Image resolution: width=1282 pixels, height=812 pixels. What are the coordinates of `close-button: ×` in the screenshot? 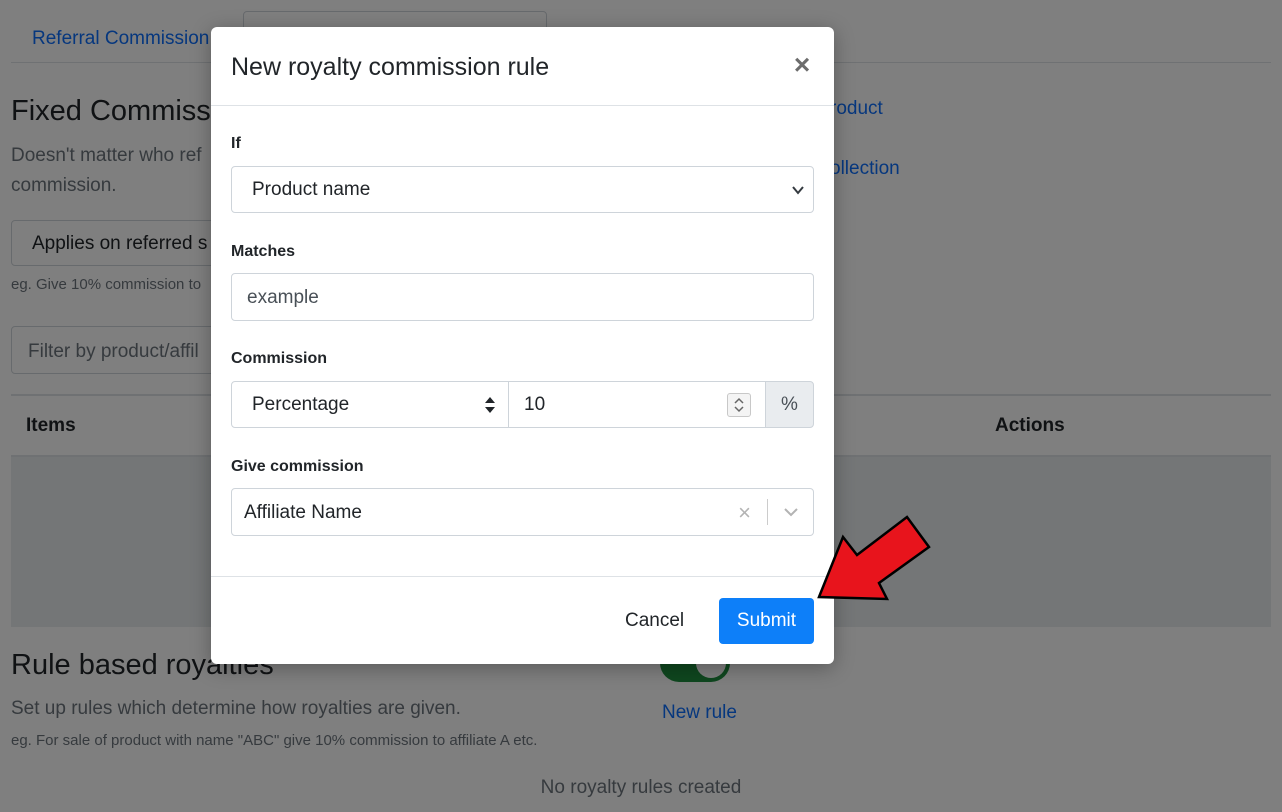 It's located at (802, 65).